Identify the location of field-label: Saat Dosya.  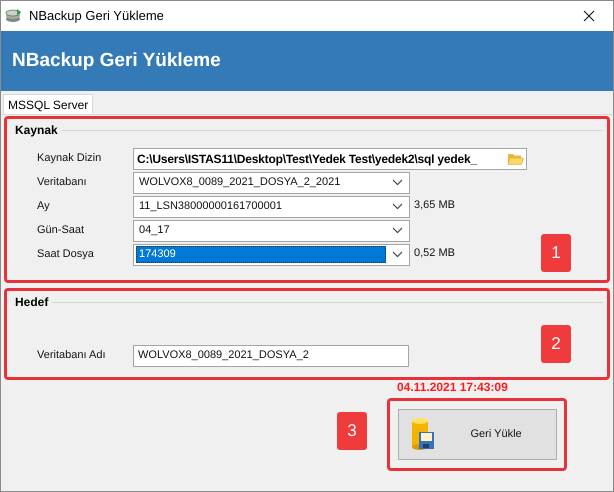
(65, 254).